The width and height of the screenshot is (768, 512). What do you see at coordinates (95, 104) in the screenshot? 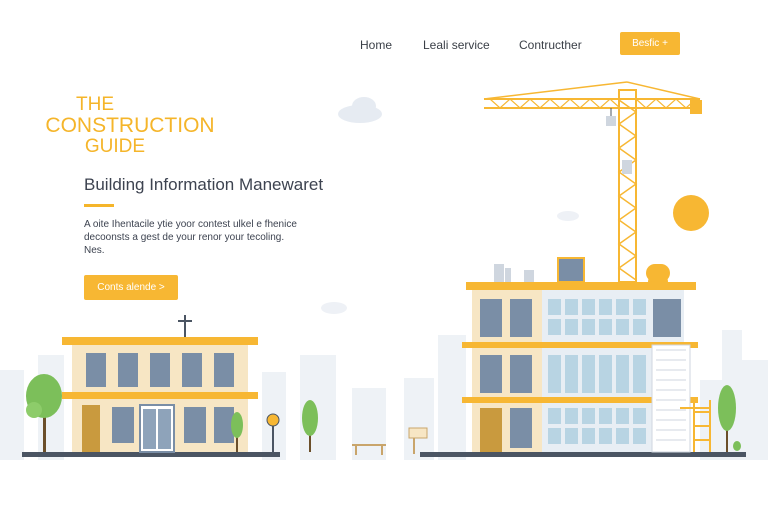
I see `brand-line: THE` at bounding box center [95, 104].